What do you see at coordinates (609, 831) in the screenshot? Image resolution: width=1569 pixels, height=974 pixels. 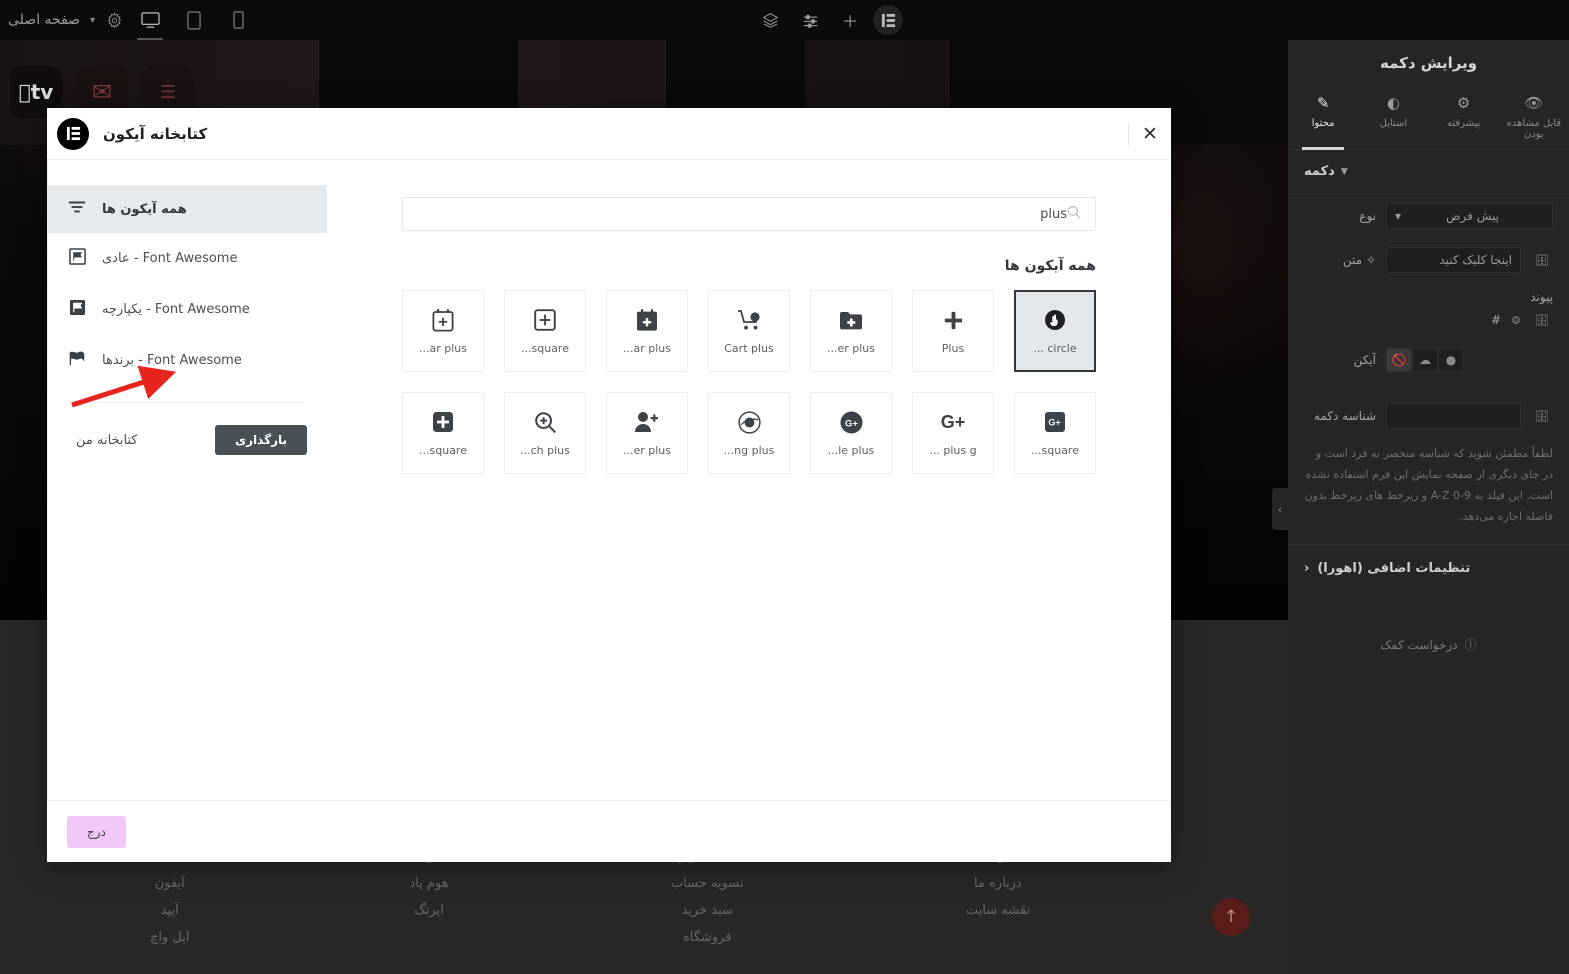 I see `modal-footer: درج` at bounding box center [609, 831].